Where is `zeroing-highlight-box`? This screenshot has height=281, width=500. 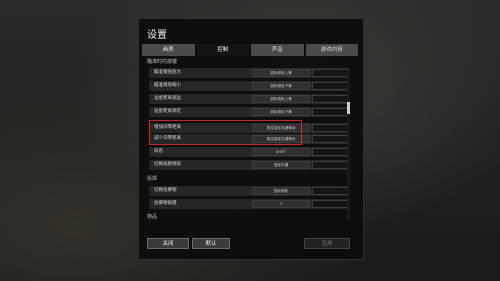 zeroing-highlight-box is located at coordinates (225, 132).